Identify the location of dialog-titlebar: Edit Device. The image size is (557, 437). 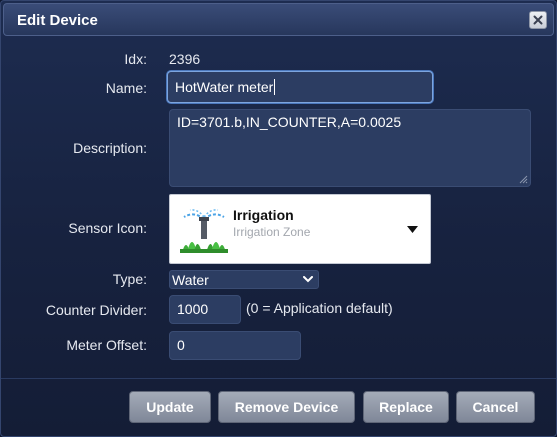
(278, 19).